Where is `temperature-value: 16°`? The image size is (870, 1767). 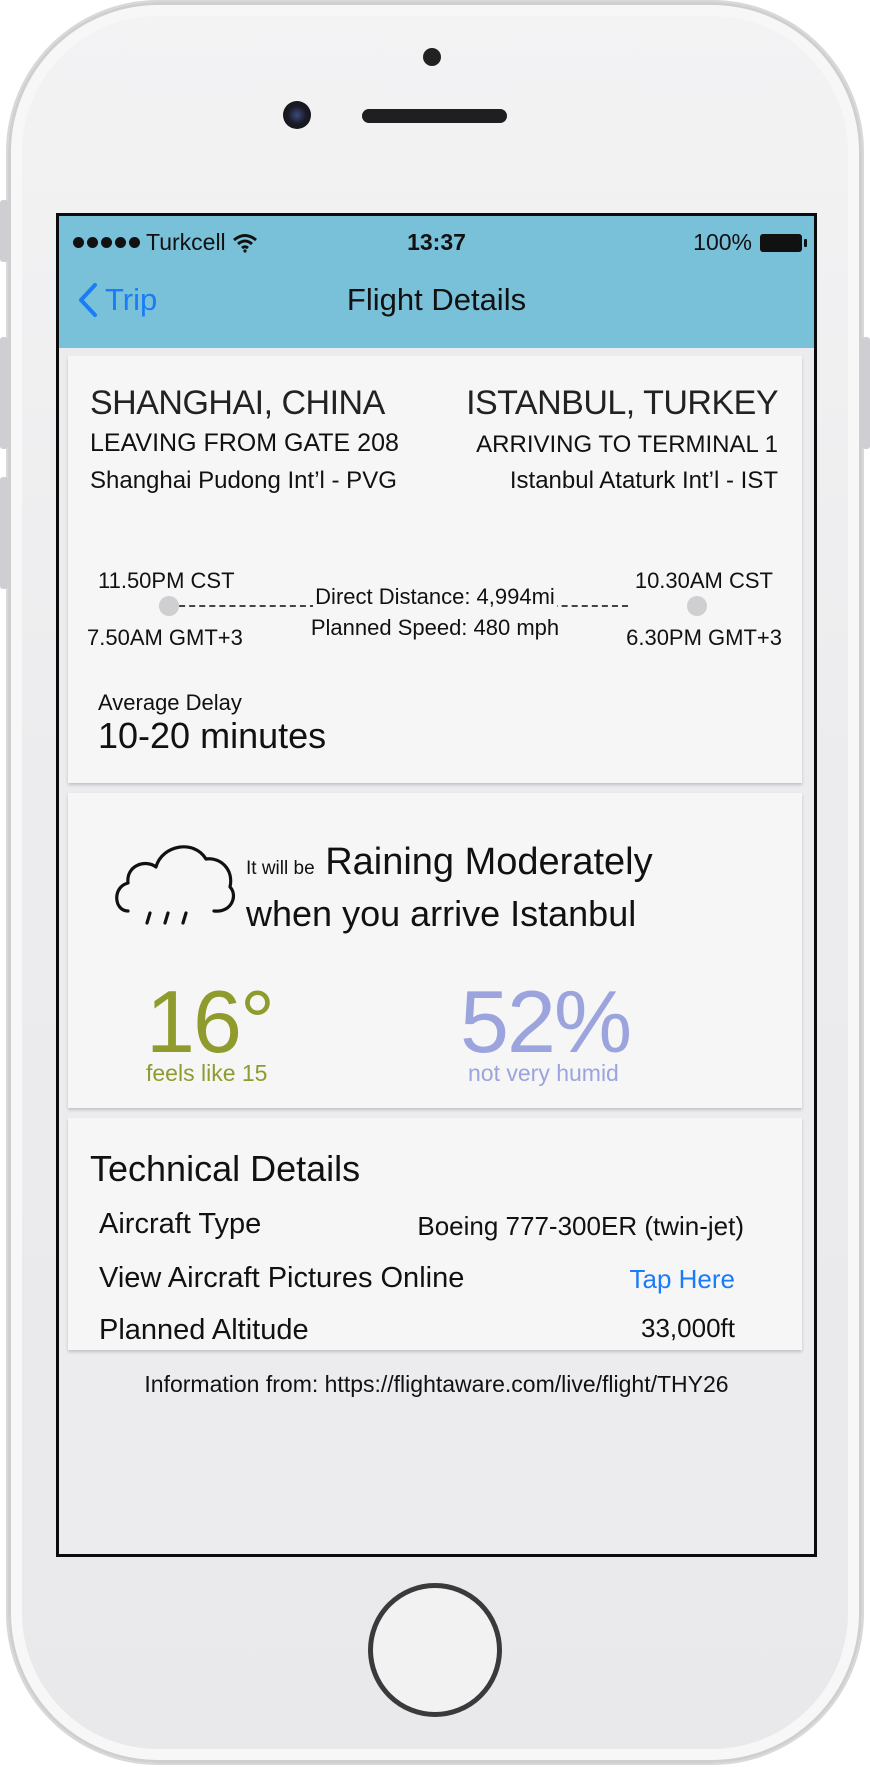 temperature-value: 16° is located at coordinates (210, 1021).